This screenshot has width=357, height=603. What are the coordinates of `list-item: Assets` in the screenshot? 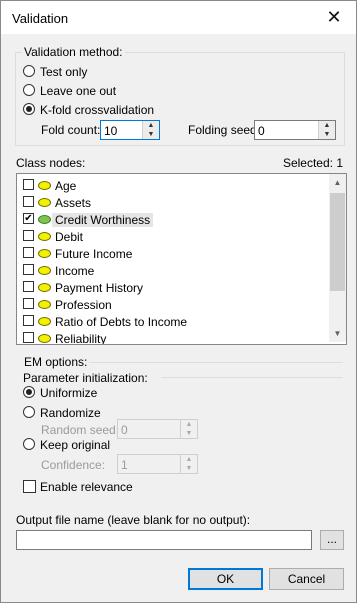 It's located at (172, 202).